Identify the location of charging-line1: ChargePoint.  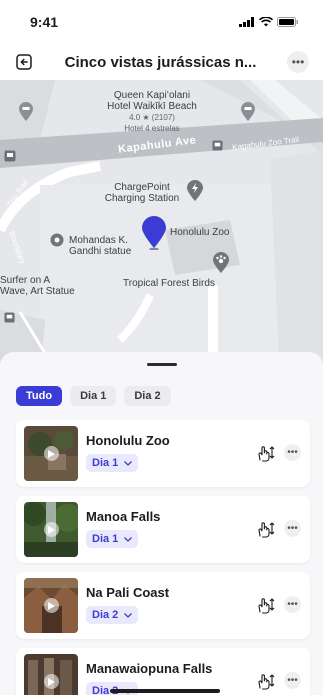
(142, 187).